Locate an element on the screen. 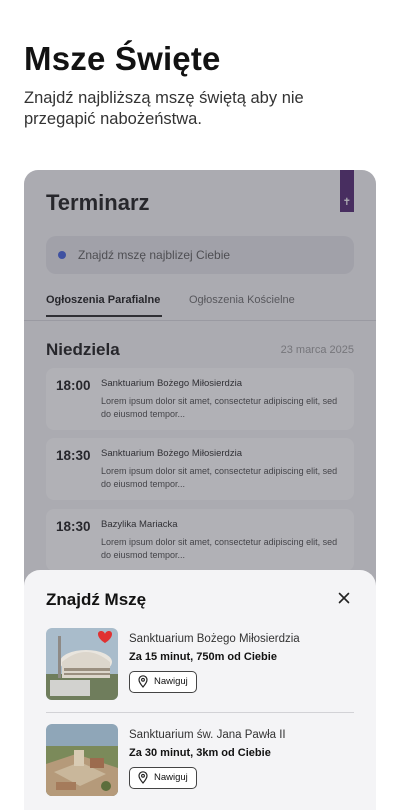 The height and width of the screenshot is (810, 400). place-distance: Za 15 minut, 750m od Ciebie is located at coordinates (203, 657).